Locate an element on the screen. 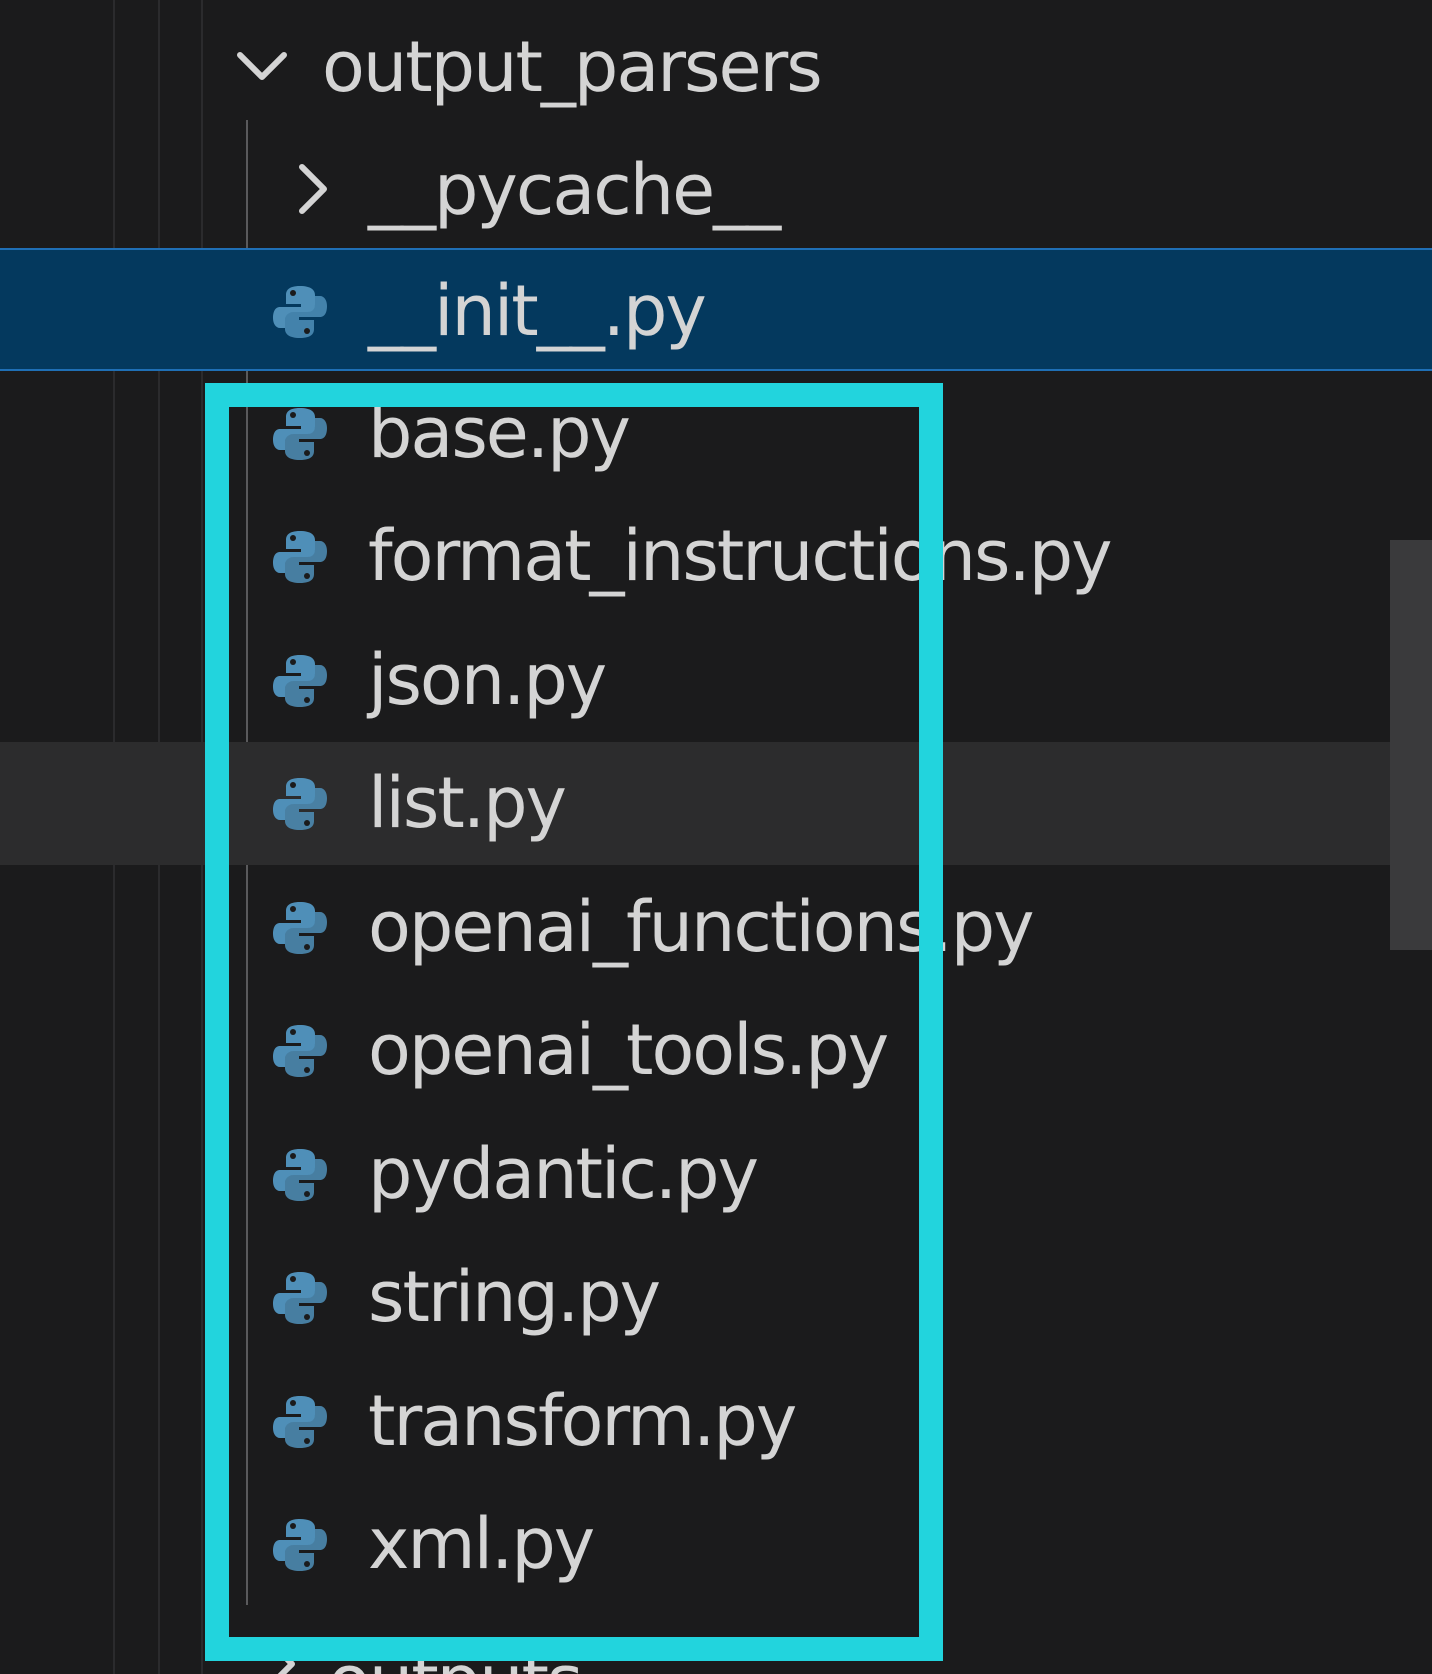  file-label: json.py is located at coordinates (487, 680).